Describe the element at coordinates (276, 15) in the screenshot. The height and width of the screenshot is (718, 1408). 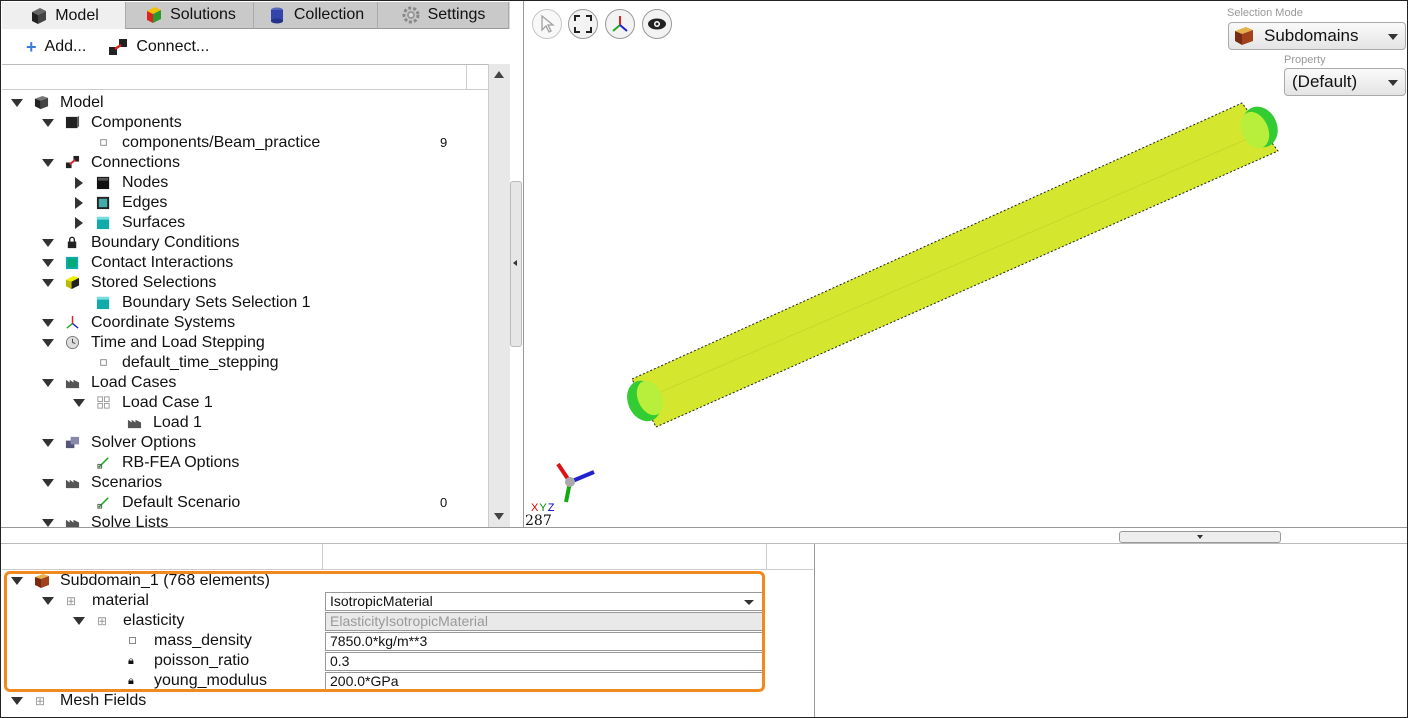
I see `collection-icon` at that location.